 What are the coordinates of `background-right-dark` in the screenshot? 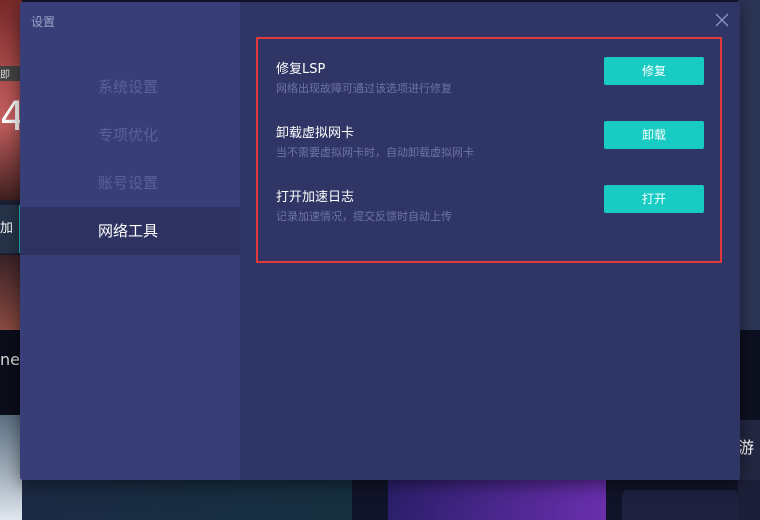 It's located at (749, 375).